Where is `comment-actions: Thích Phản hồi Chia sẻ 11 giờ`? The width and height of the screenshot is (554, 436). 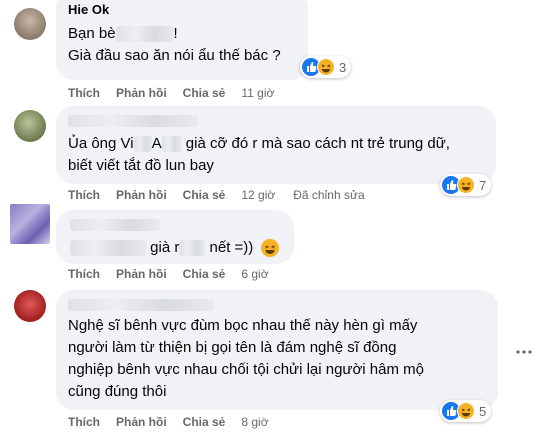 comment-actions: Thích Phản hồi Chia sẻ 11 giờ is located at coordinates (180, 93).